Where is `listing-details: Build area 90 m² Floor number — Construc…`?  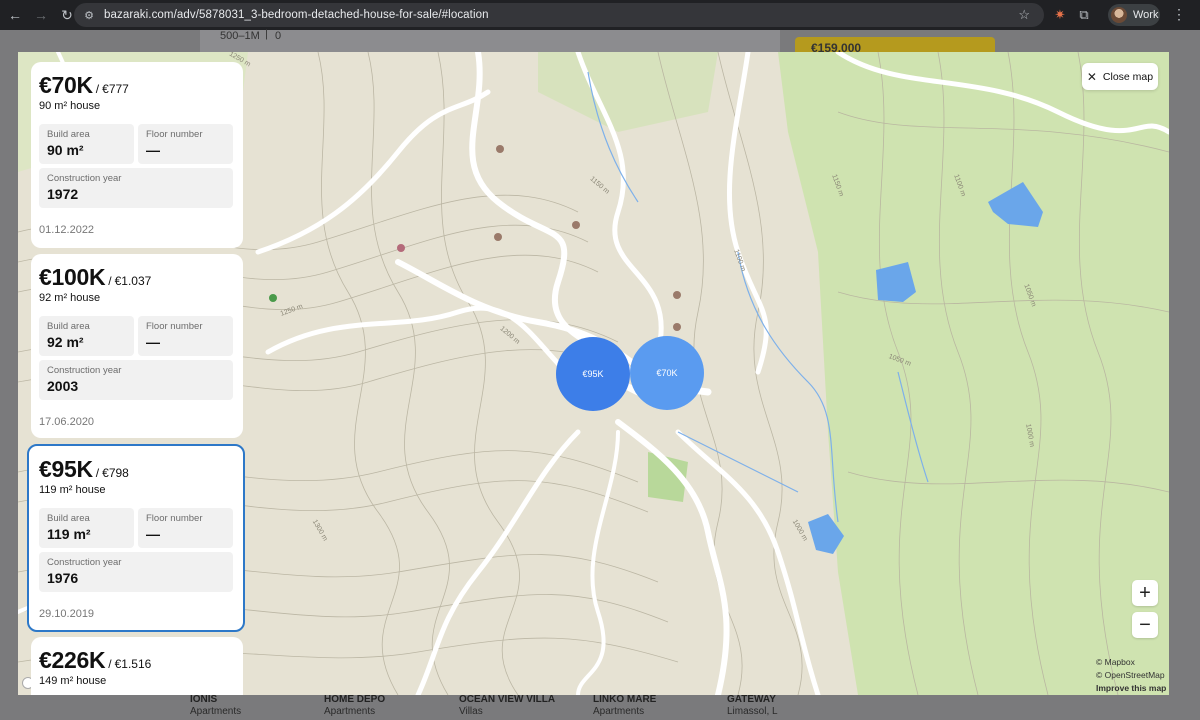
listing-details: Build area 90 m² Floor number — Construc… is located at coordinates (137, 166).